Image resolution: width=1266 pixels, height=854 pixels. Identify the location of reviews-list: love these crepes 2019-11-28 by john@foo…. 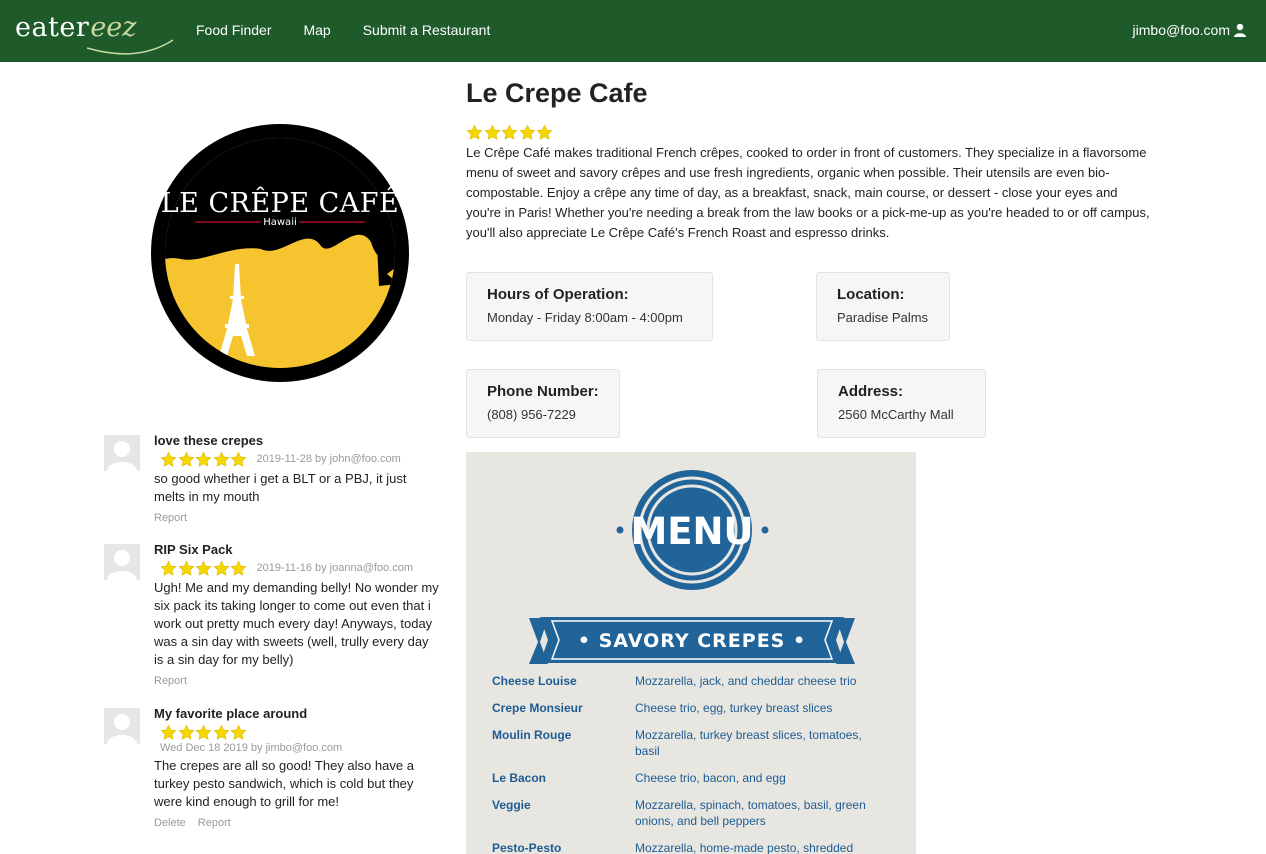
(271, 630).